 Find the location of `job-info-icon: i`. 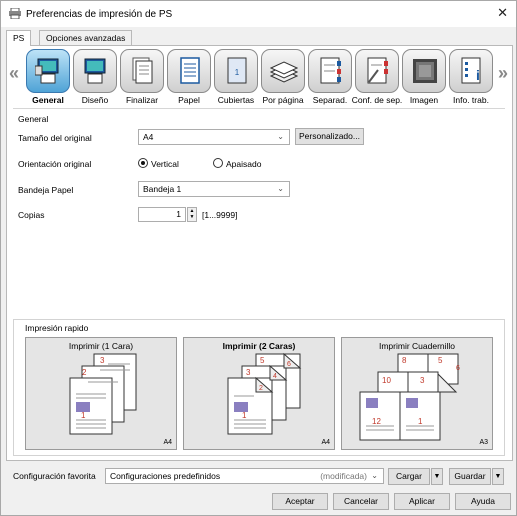

job-info-icon: i is located at coordinates (471, 70).